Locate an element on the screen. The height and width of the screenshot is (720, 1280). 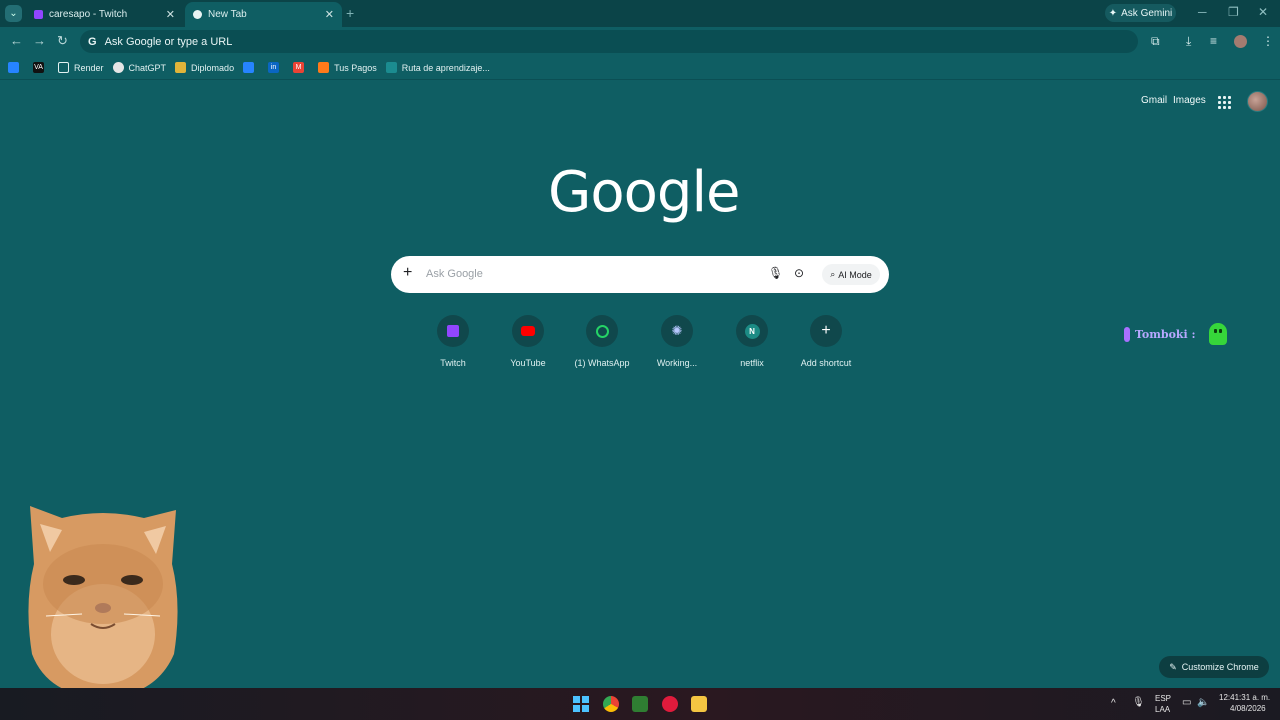
minimize-button: ─ is located at coordinates (1202, 12).